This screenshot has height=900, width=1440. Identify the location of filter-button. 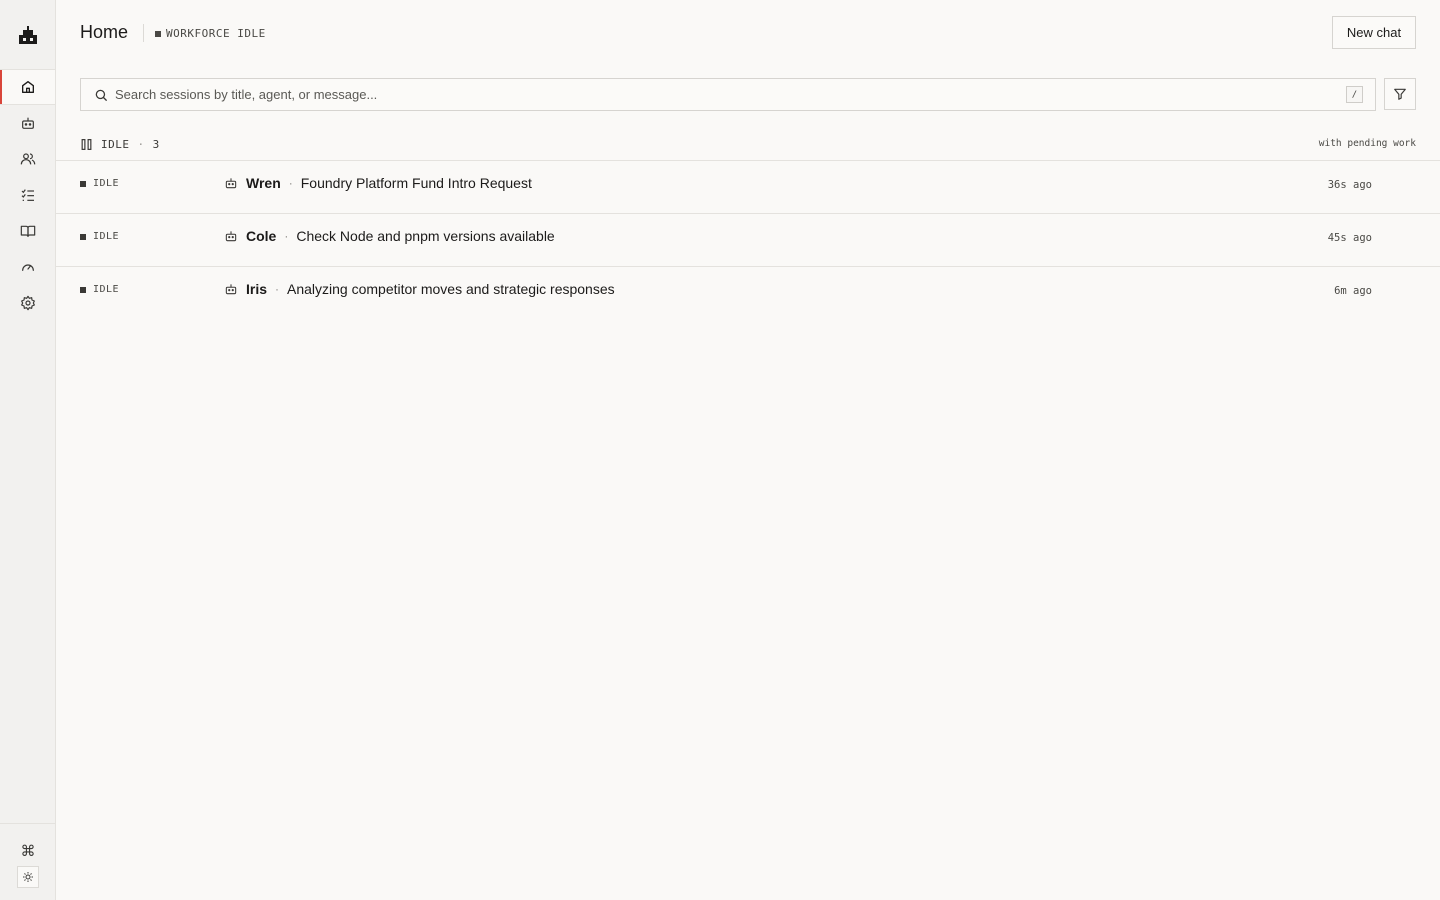
(1400, 94).